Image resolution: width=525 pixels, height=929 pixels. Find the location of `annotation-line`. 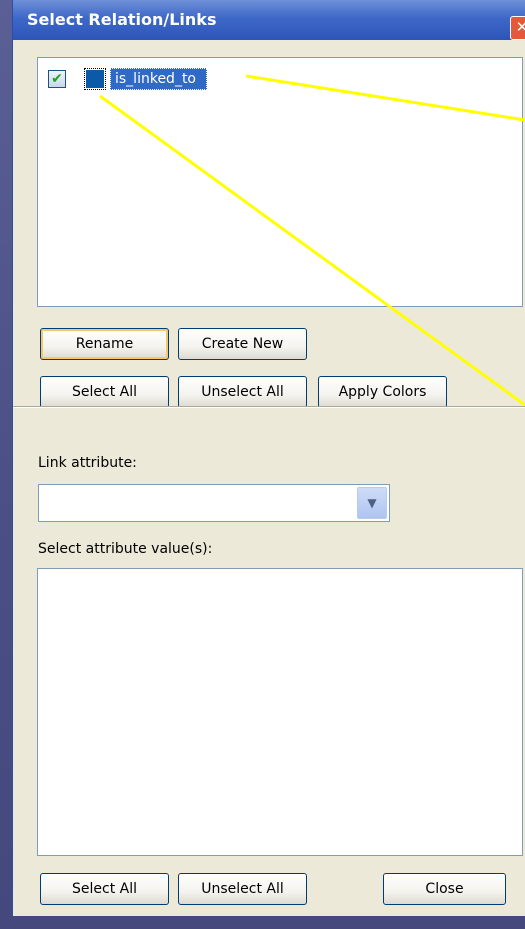

annotation-line is located at coordinates (385, 98).